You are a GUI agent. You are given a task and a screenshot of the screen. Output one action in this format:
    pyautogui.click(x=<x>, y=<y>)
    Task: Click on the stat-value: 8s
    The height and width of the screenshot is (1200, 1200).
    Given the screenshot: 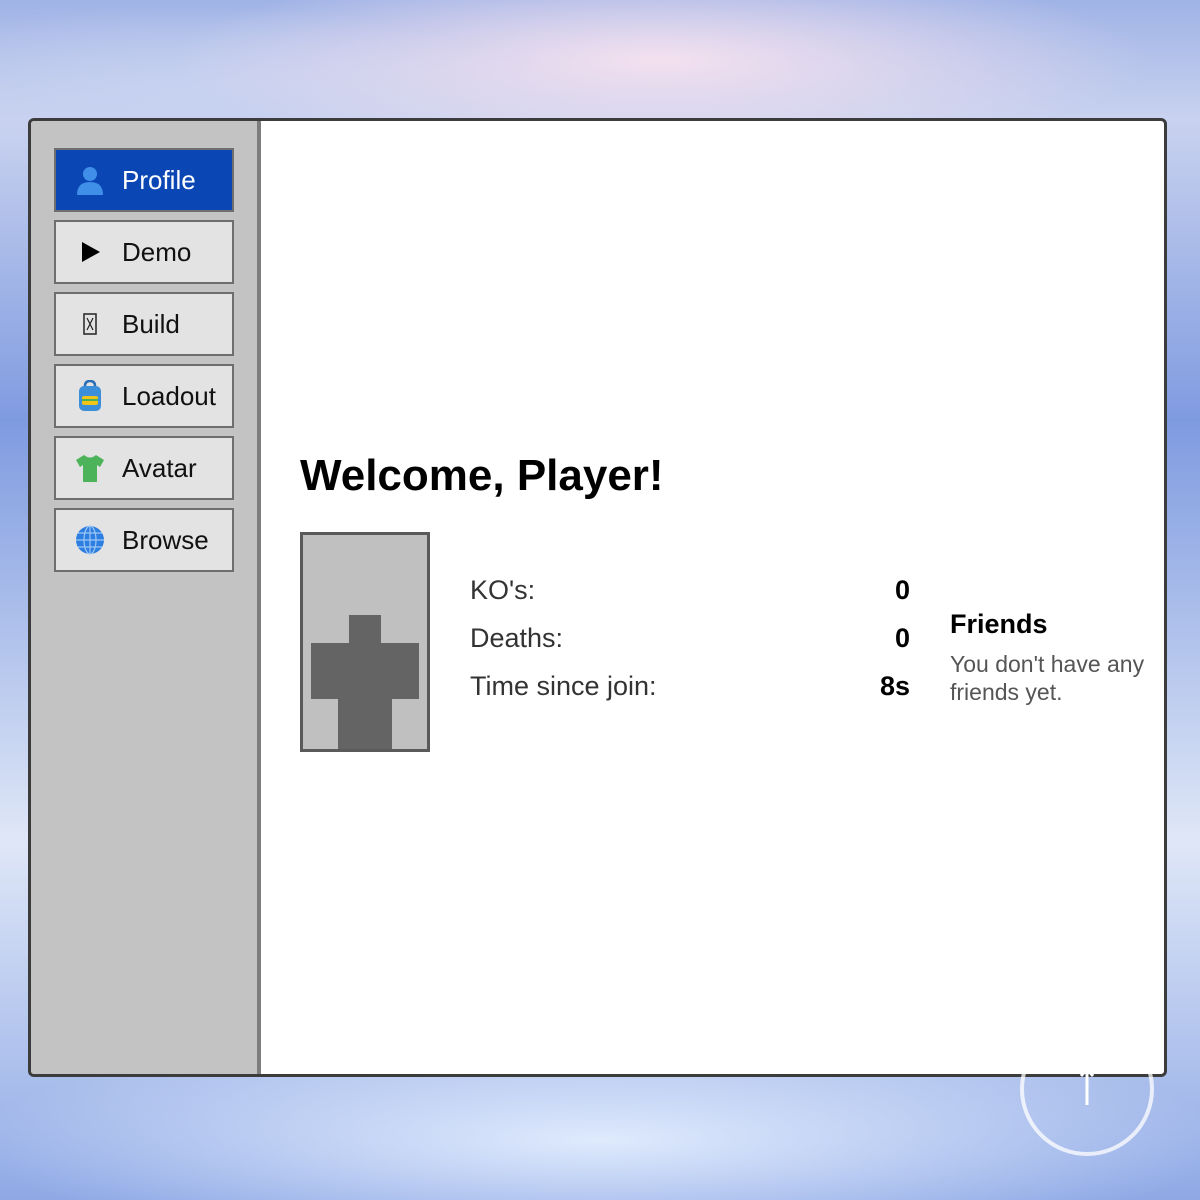 What is the action you would take?
    pyautogui.click(x=894, y=686)
    